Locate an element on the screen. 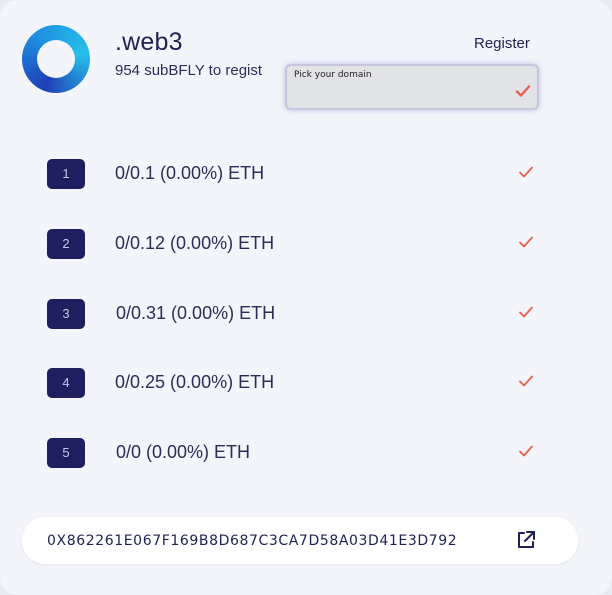  tier-amount: 0/0.25 (0.00%) ETH is located at coordinates (195, 382).